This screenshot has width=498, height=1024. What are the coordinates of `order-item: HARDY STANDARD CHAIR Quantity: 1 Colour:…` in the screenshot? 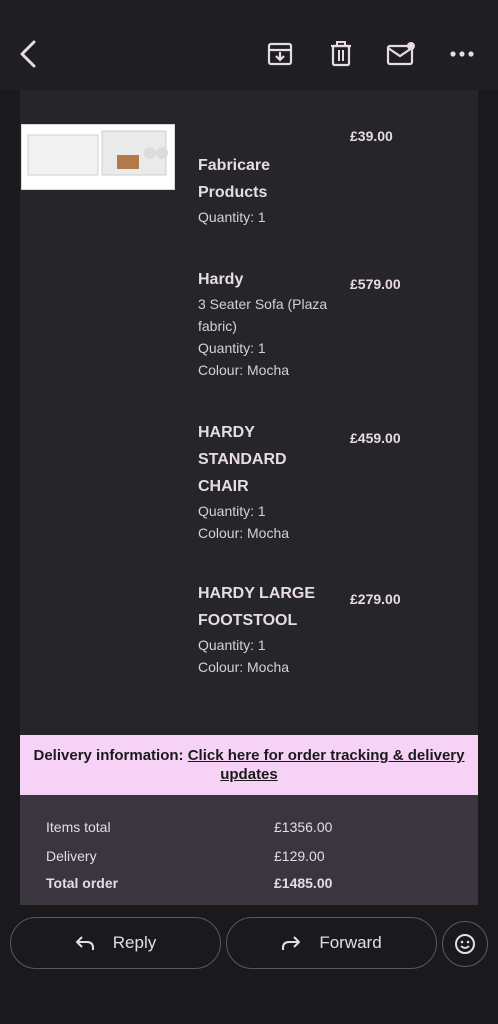 It's located at (268, 481).